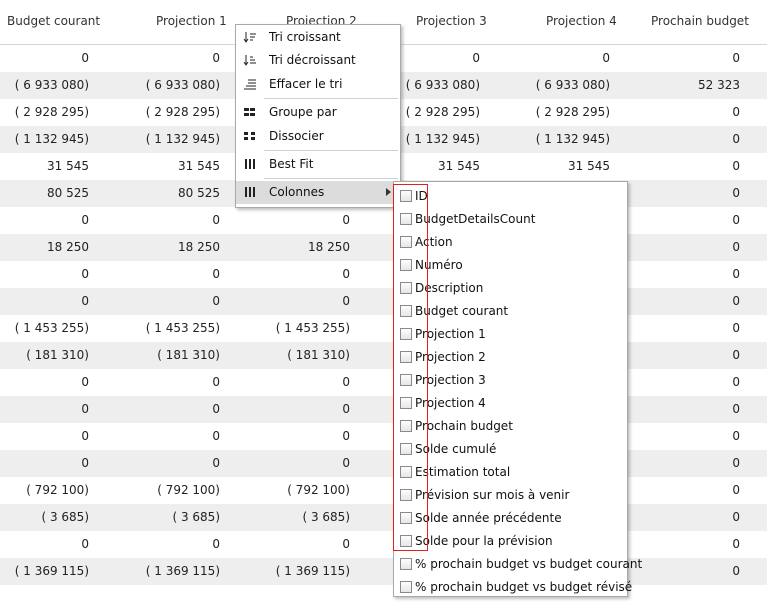  What do you see at coordinates (383, 490) in the screenshot?
I see `table-row: ( 792 100) ( 792 100) ( 792 100) 0` at bounding box center [383, 490].